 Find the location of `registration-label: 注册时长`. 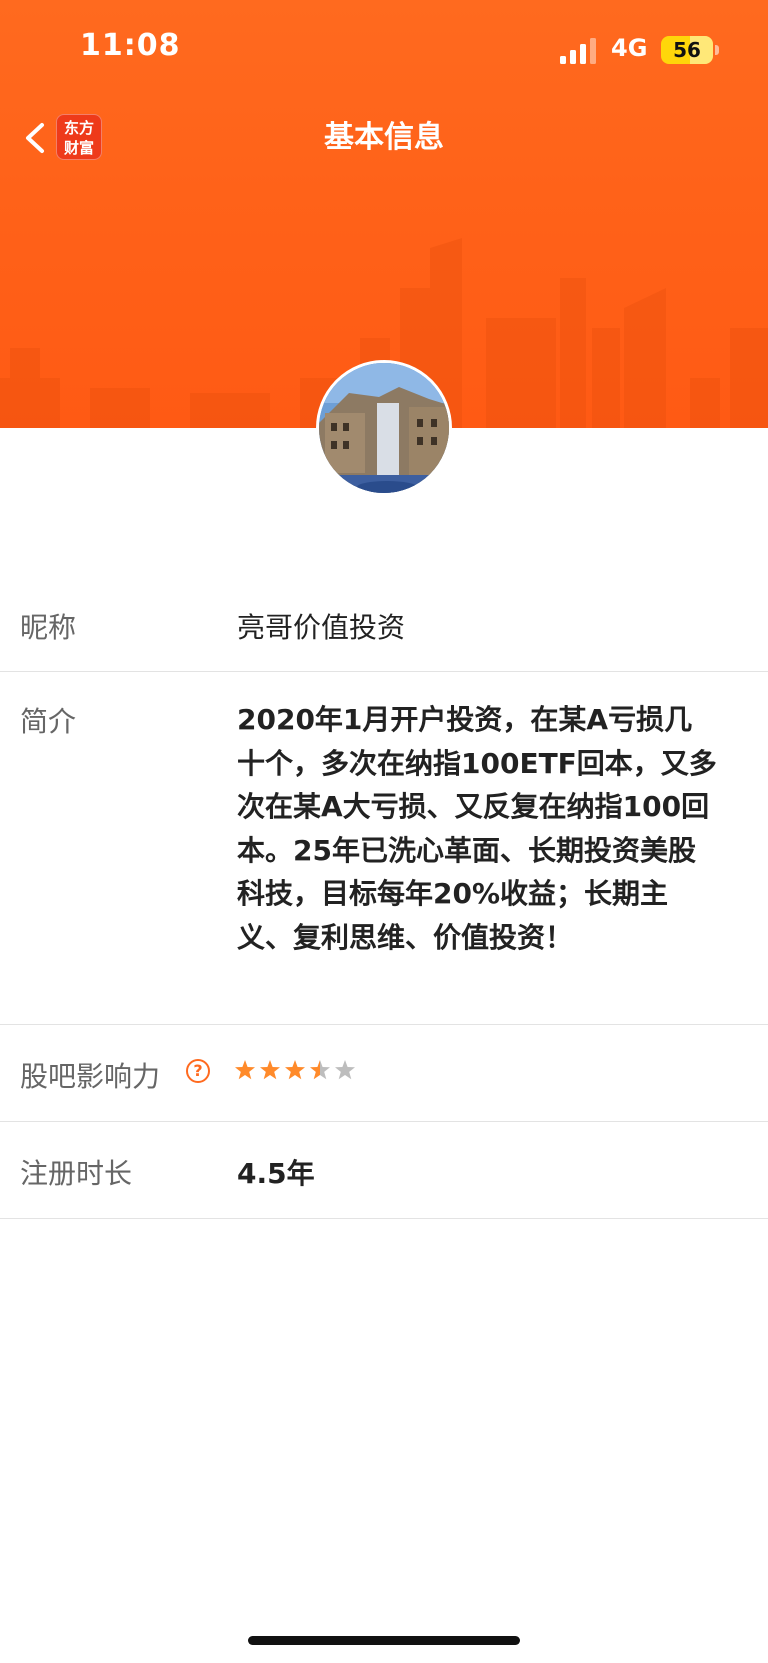

registration-label: 注册时长 is located at coordinates (76, 1173).